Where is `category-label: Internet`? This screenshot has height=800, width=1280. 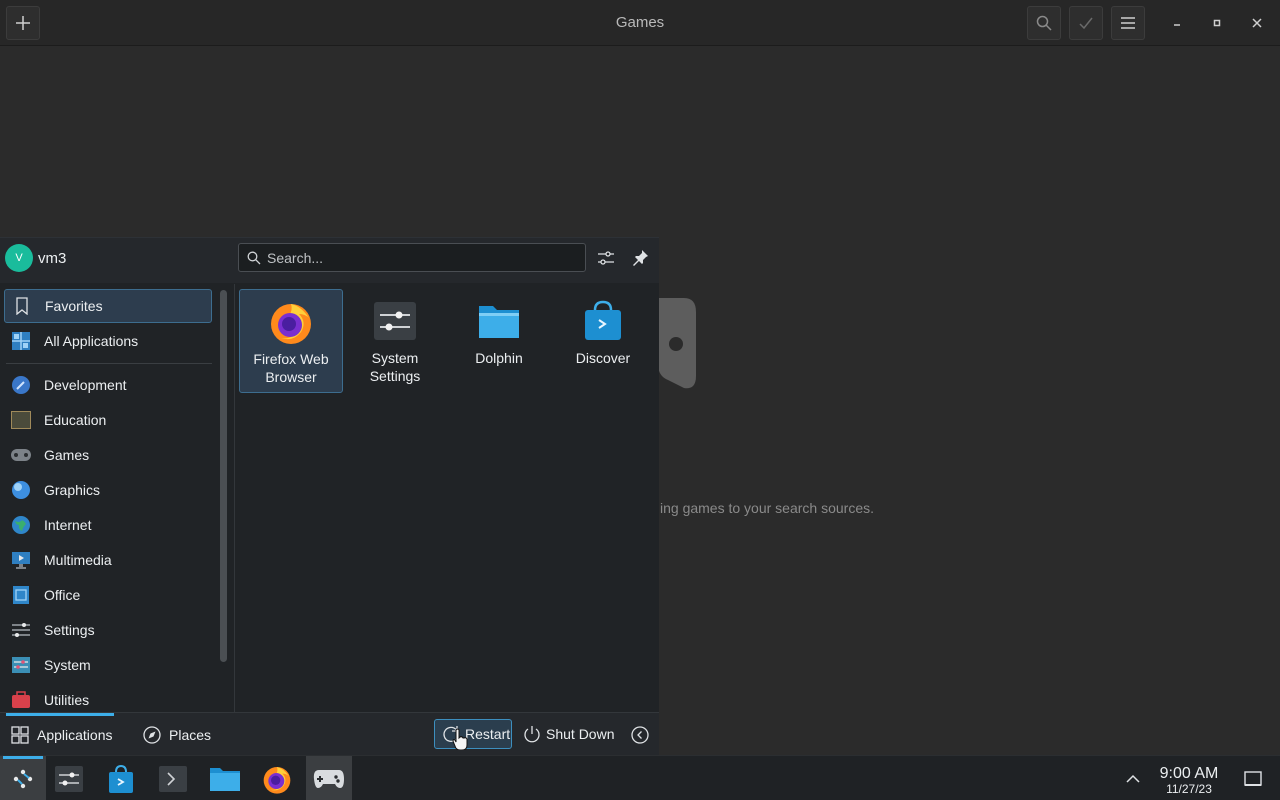
category-label: Internet is located at coordinates (68, 525).